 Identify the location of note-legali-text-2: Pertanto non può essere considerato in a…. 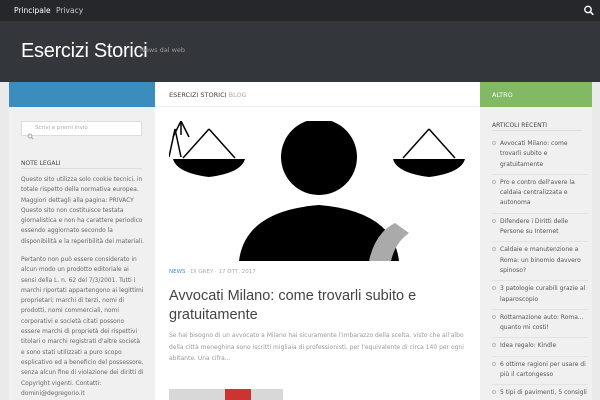
(82, 327).